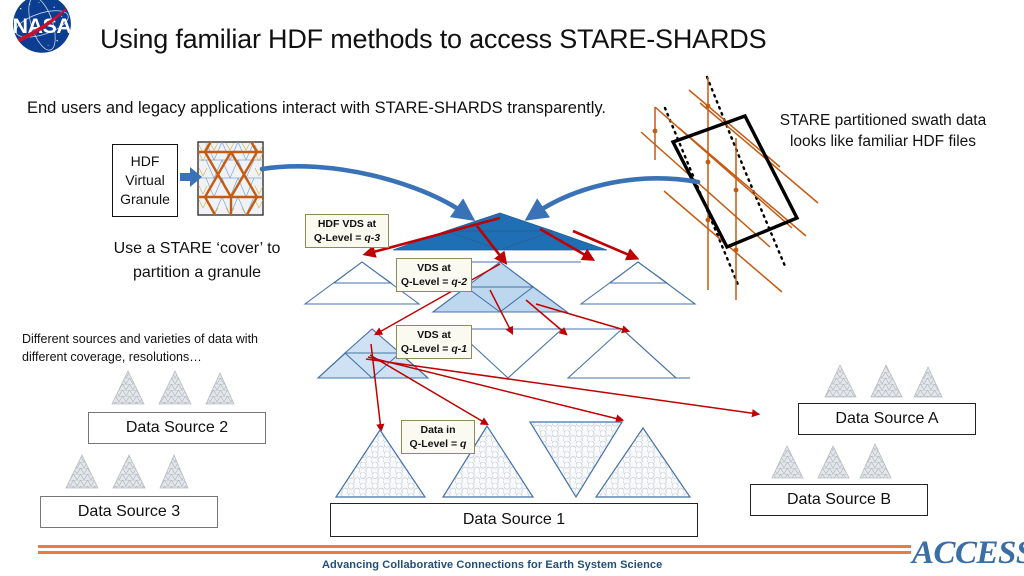 The width and height of the screenshot is (1024, 576). Describe the element at coordinates (372, 238) in the screenshot. I see `callout-q3-value: q-3` at that location.